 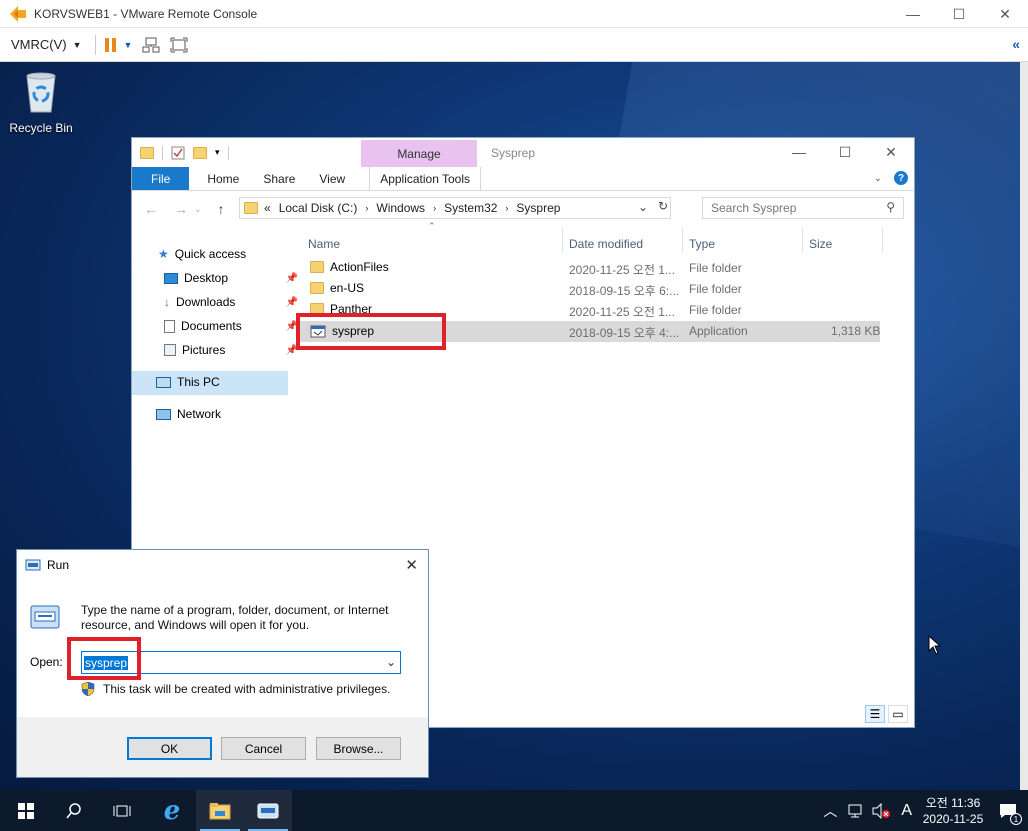 I want to click on manage-tab: Manage, so click(x=419, y=153).